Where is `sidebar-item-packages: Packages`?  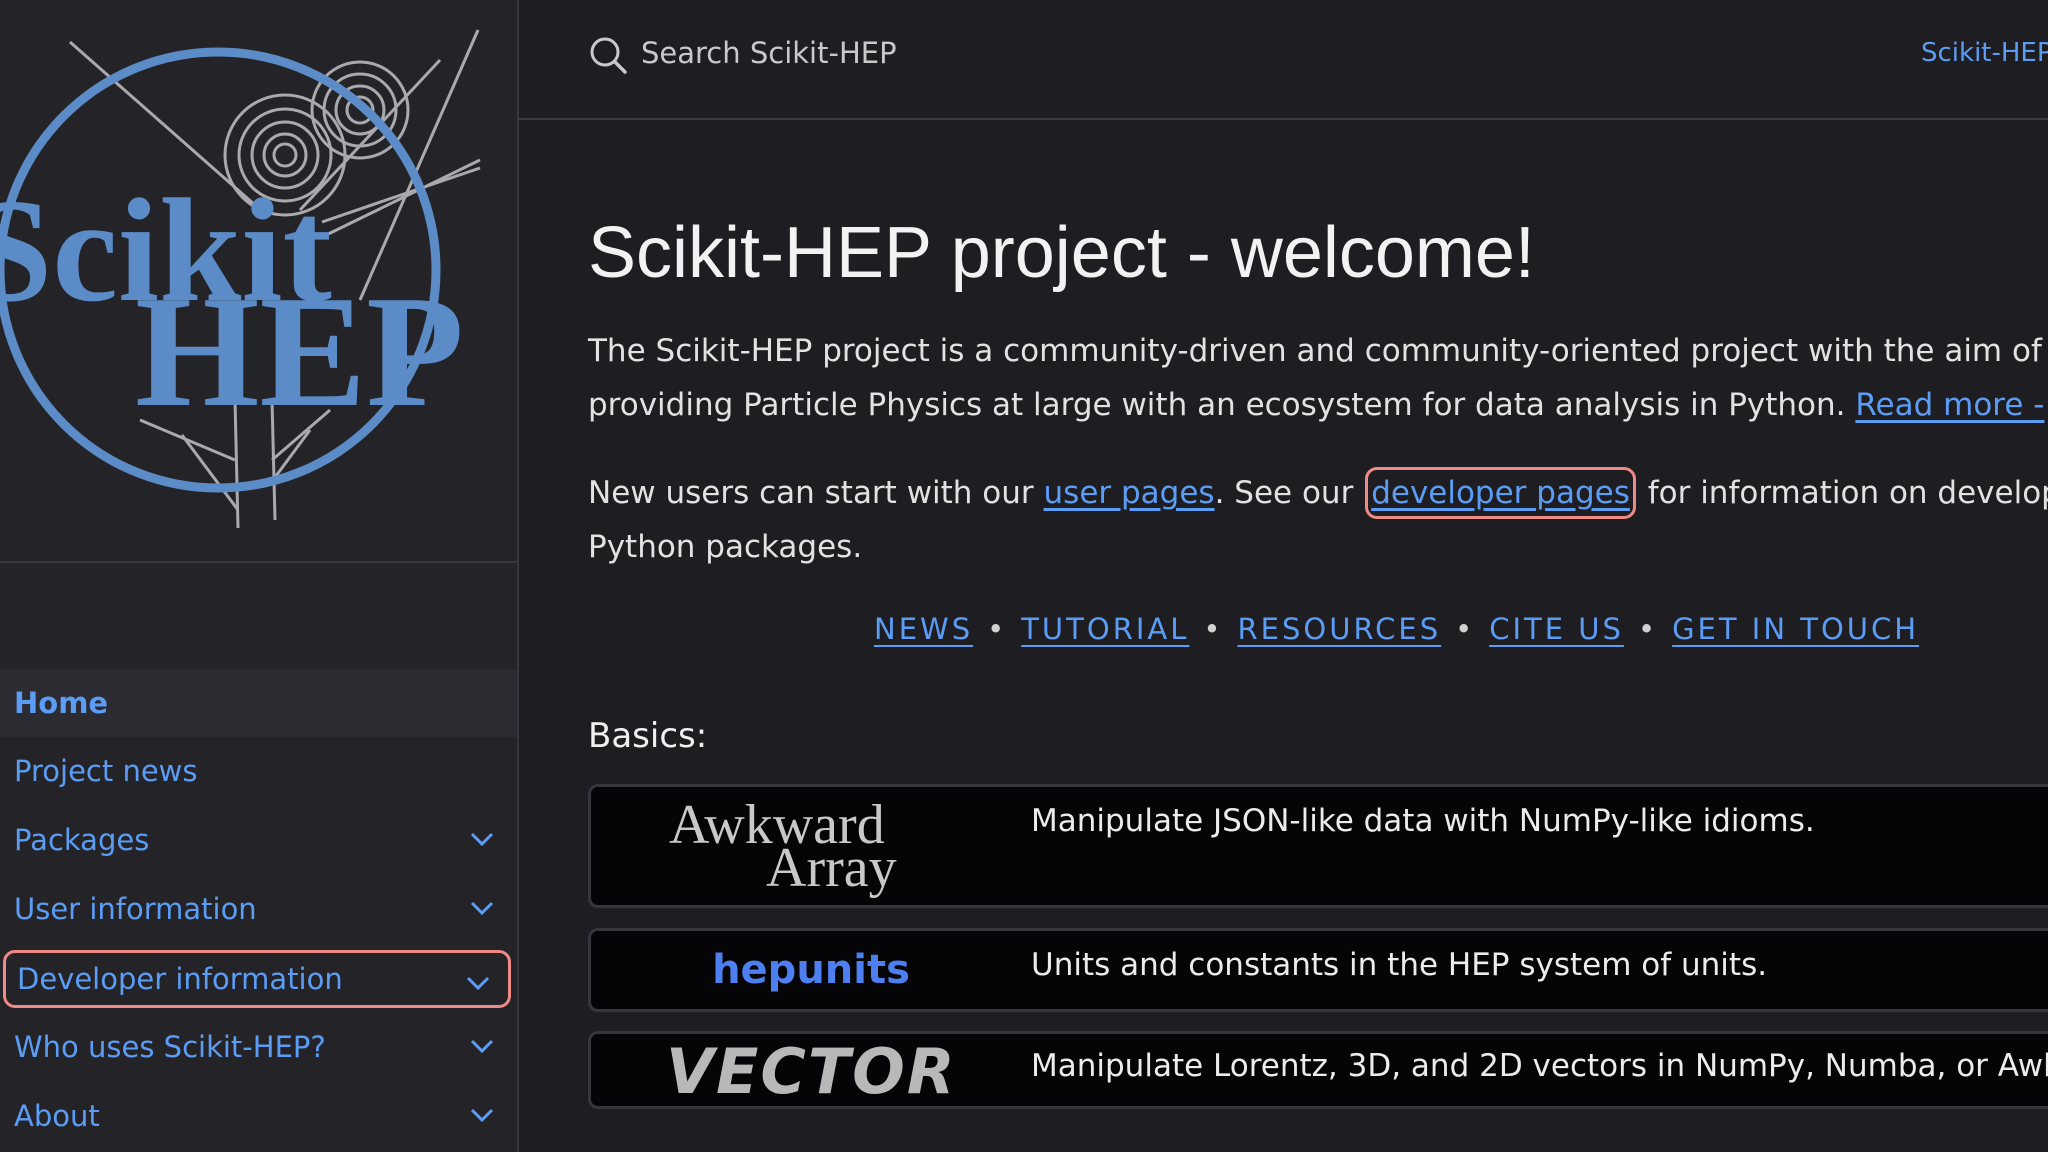
sidebar-item-packages: Packages is located at coordinates (258, 840).